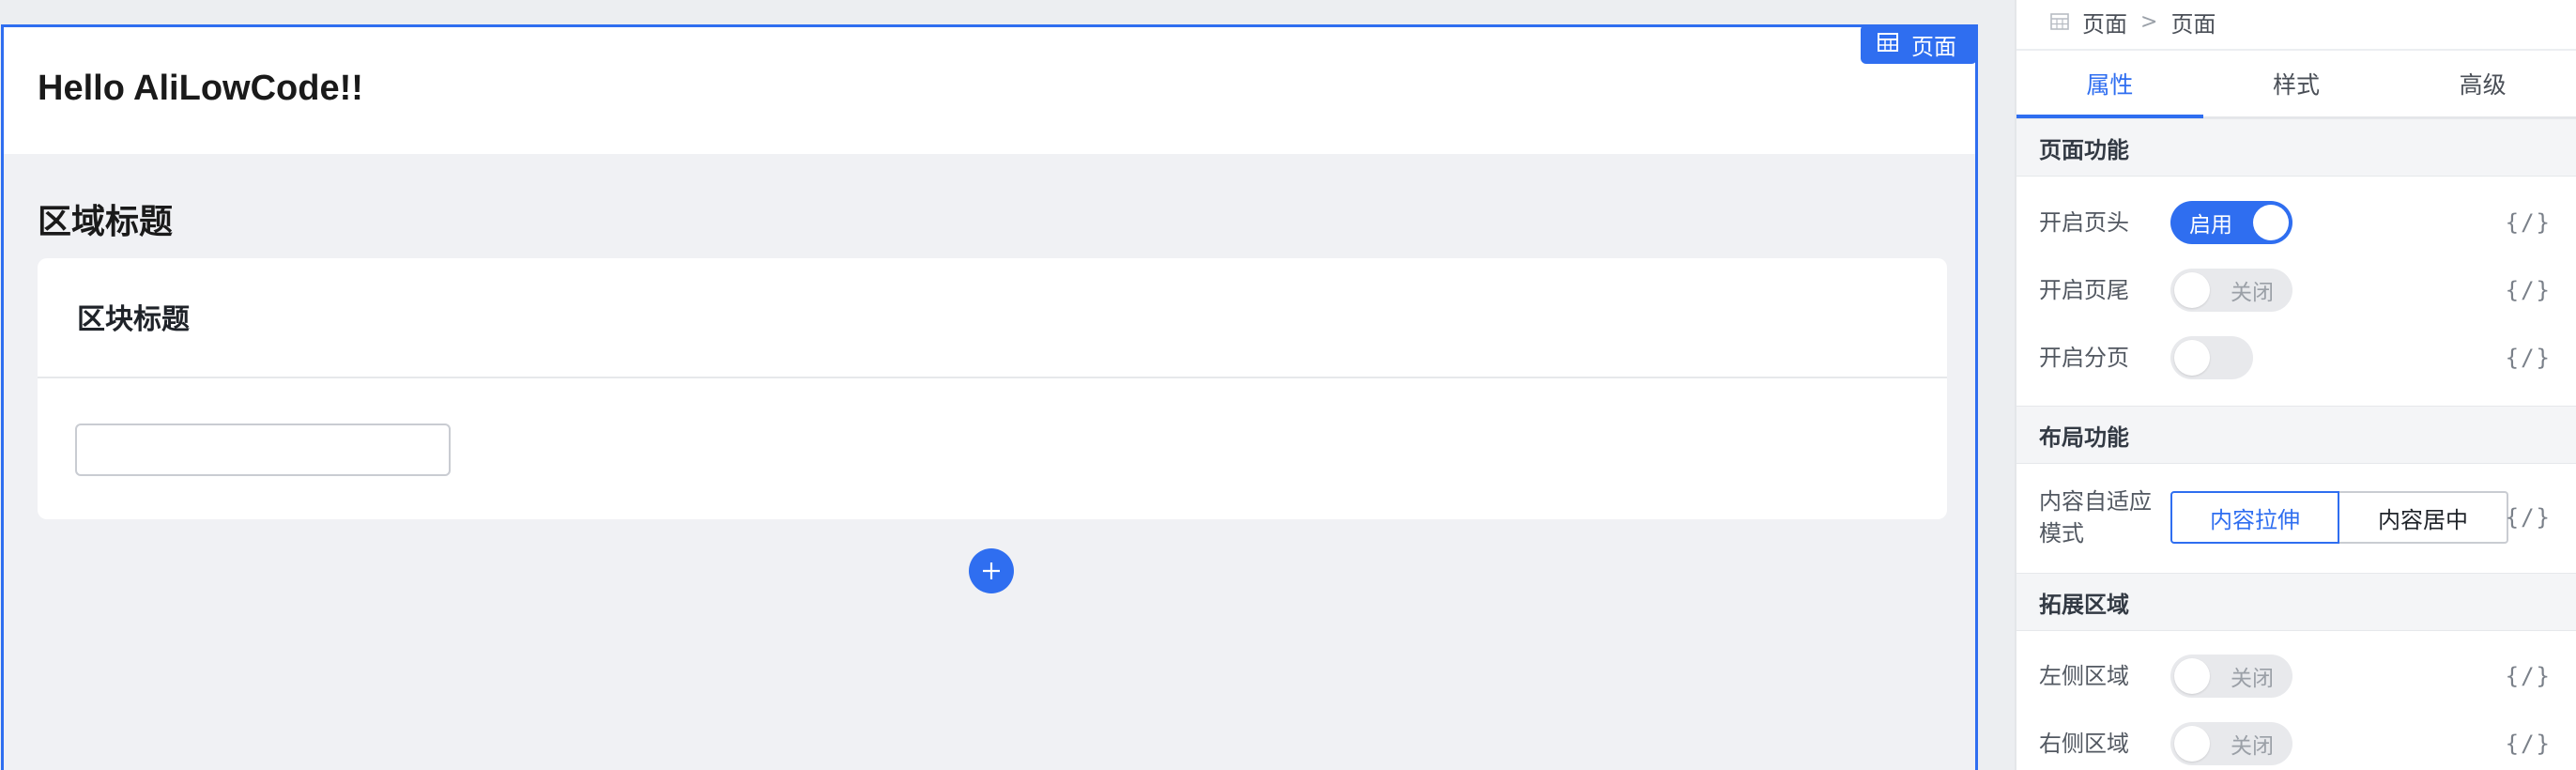 The image size is (2576, 770). Describe the element at coordinates (2084, 676) in the screenshot. I see `setting-label: 左侧区域` at that location.